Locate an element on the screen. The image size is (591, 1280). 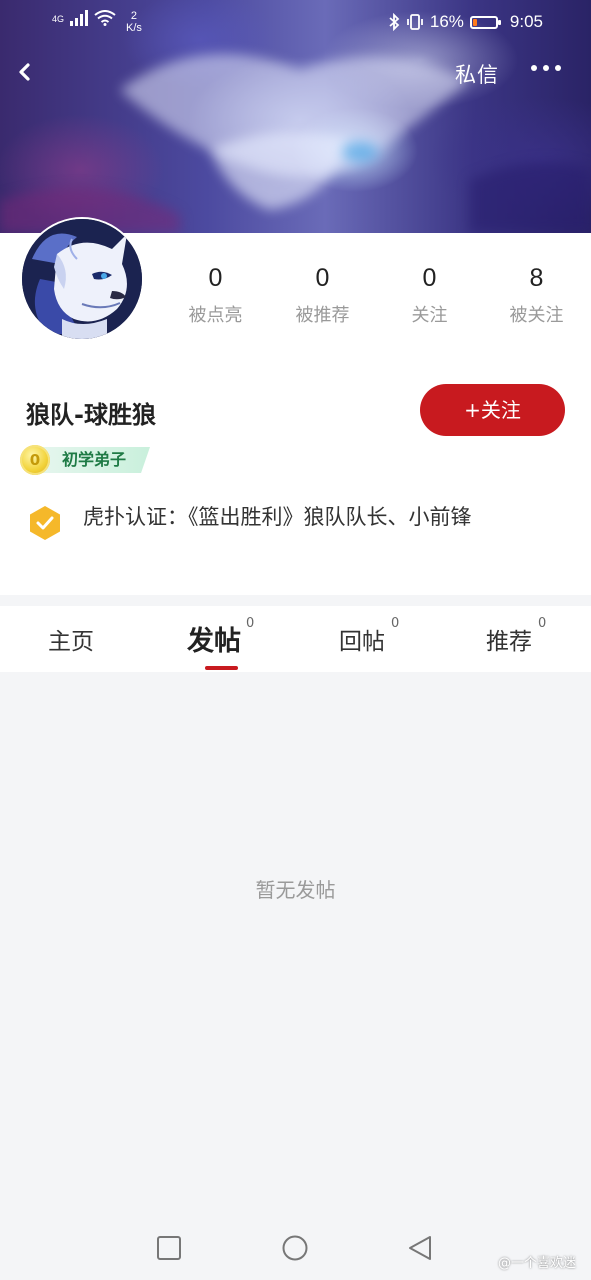
back-nav-icon is located at coordinates (420, 1248).